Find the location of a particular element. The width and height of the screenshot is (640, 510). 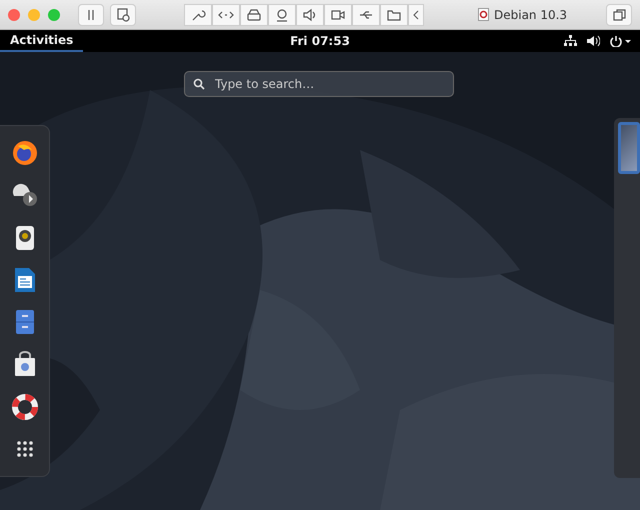

lifebuoy-icon is located at coordinates (25, 407).